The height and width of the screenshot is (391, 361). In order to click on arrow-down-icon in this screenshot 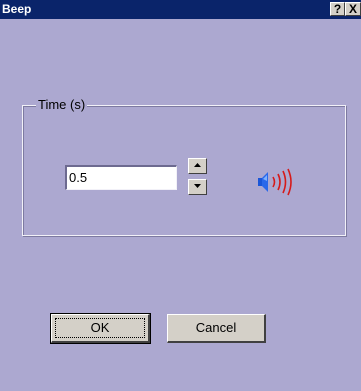, I will do `click(197, 186)`.